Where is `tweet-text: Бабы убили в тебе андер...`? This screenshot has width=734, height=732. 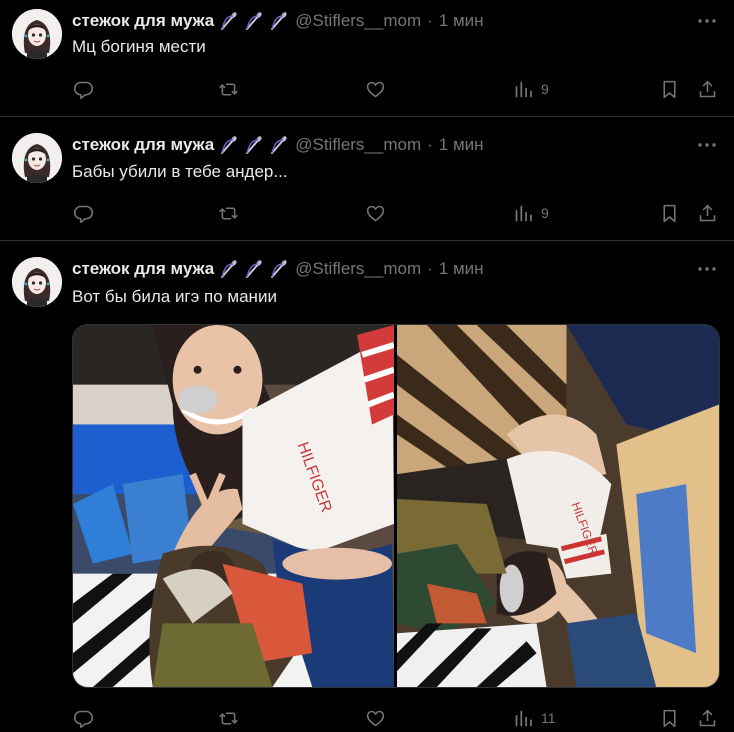
tweet-text: Бабы убили в тебе андер... is located at coordinates (180, 171).